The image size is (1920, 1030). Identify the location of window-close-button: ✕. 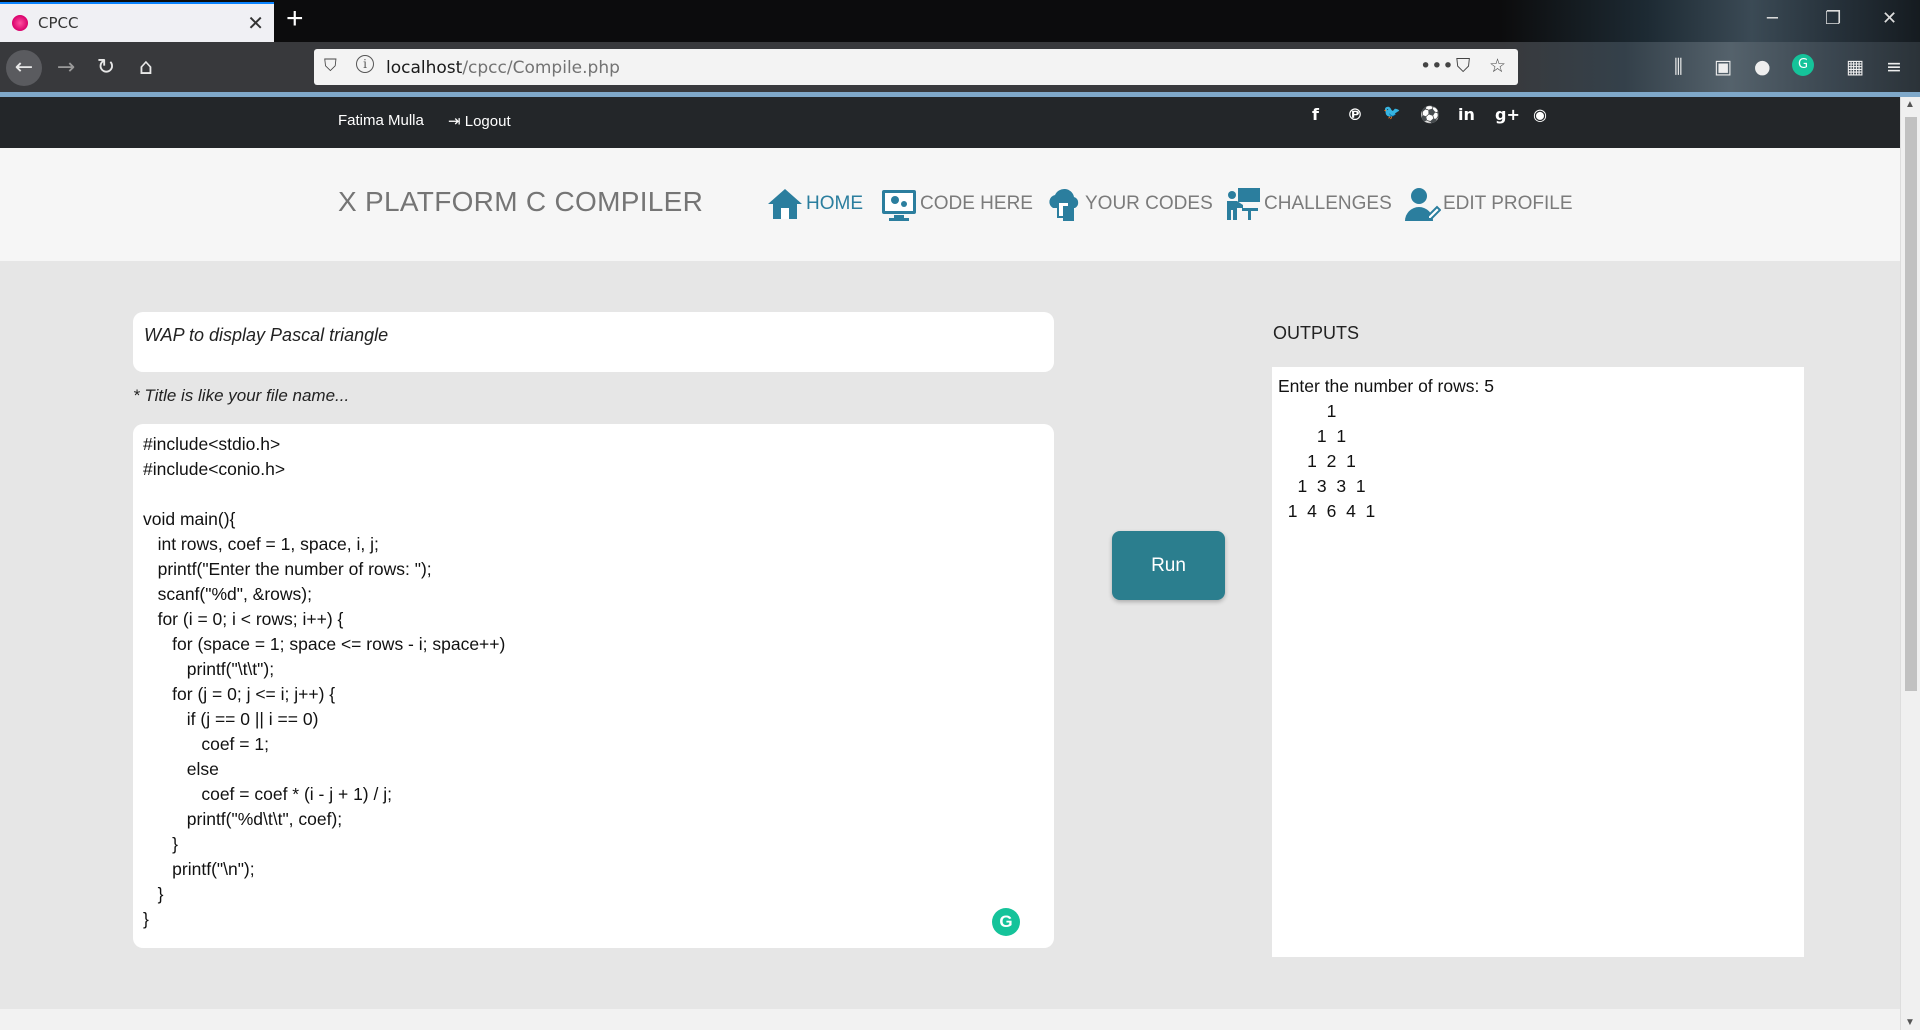
(1889, 18).